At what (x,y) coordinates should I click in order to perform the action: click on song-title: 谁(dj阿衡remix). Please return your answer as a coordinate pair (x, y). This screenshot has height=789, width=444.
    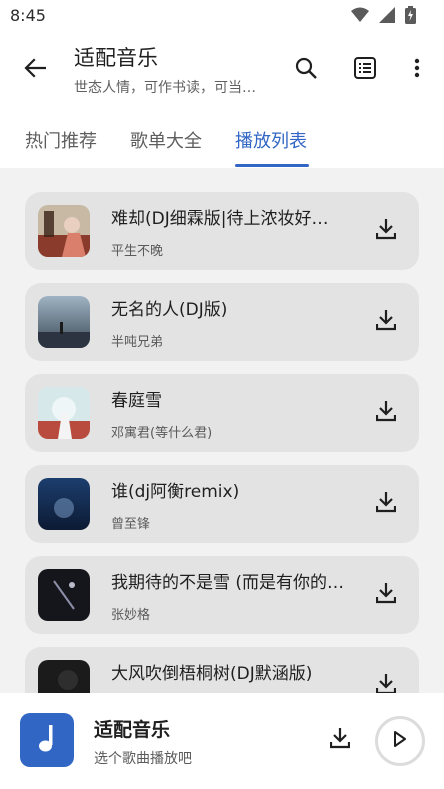
    Looking at the image, I should click on (175, 492).